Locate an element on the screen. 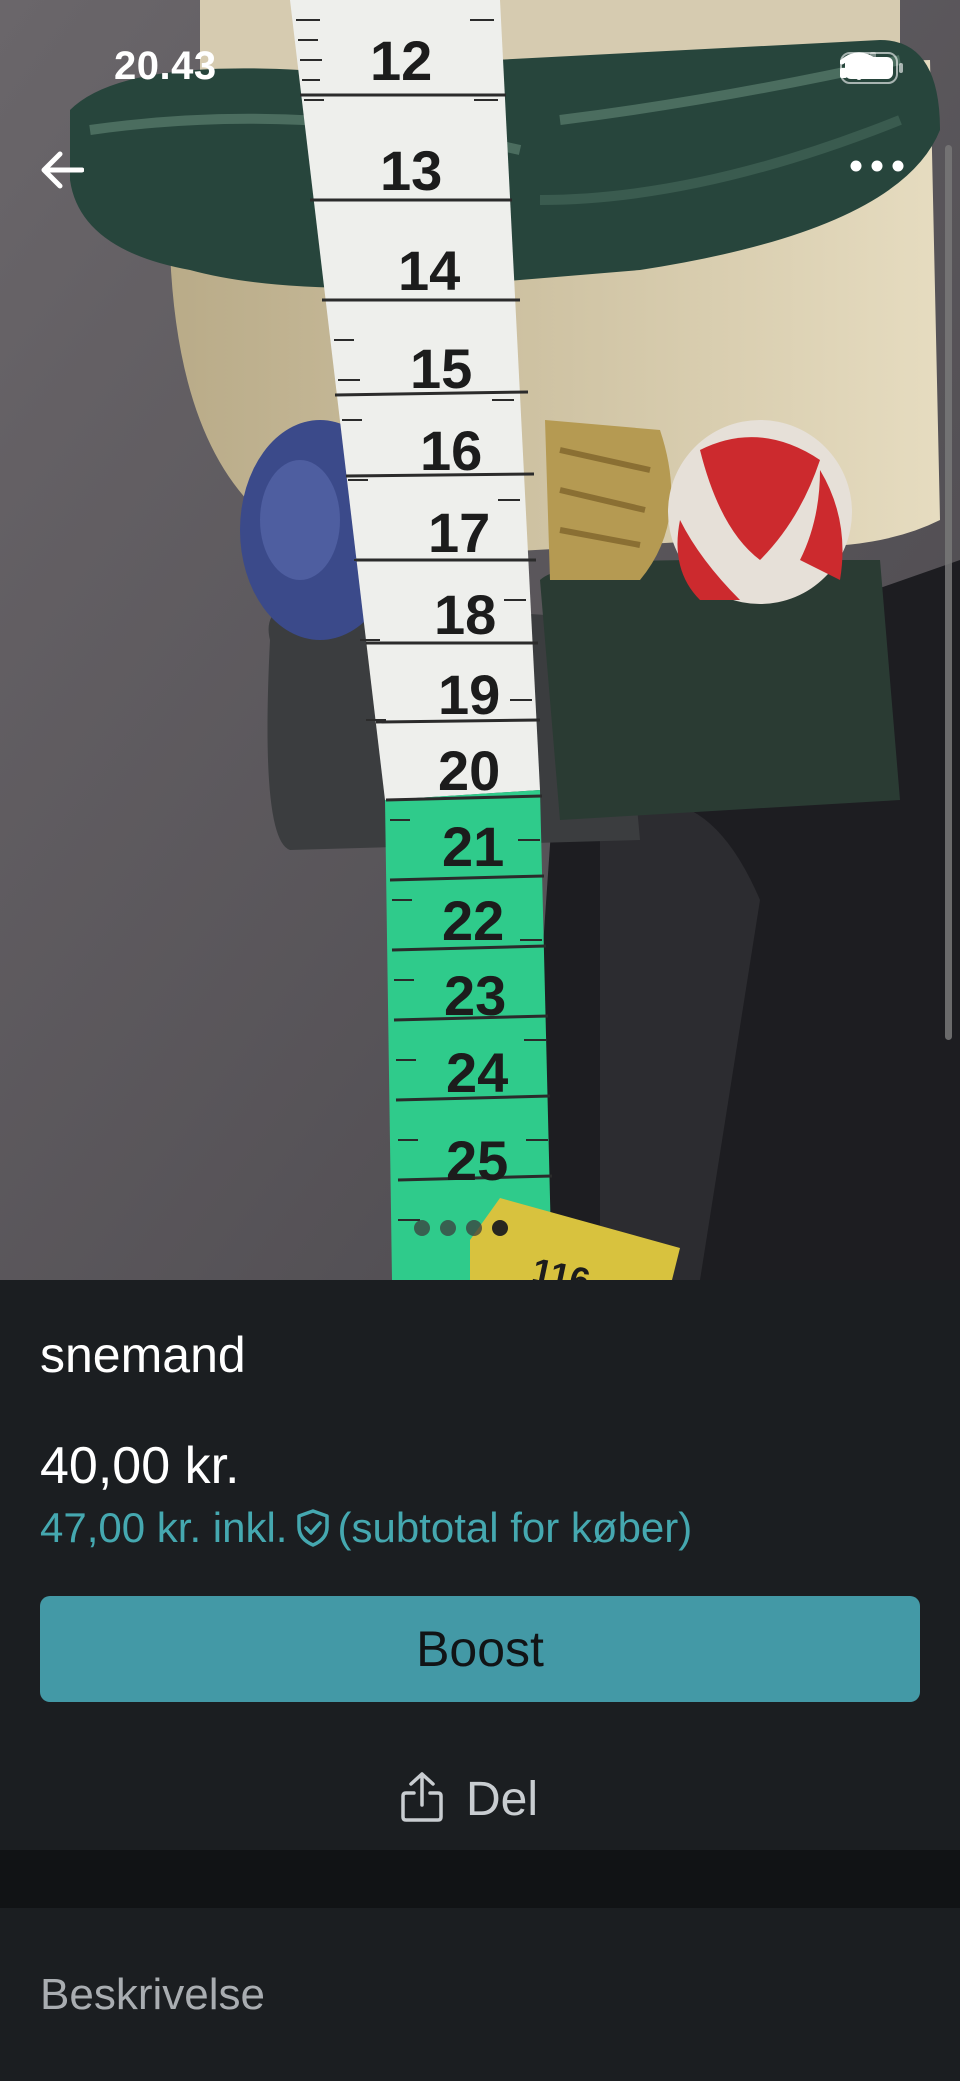 This screenshot has height=2081, width=960. svg-text: 19 is located at coordinates (469, 694).